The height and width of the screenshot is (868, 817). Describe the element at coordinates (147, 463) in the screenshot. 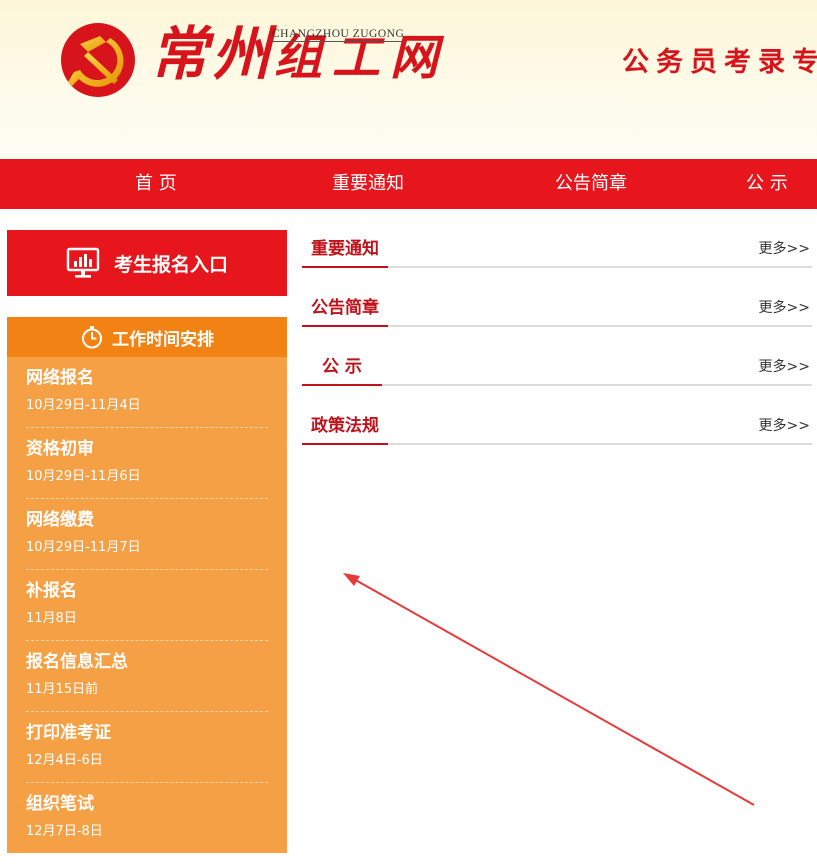

I see `schedule-item: 资格初审 10月29日-11月6日` at that location.